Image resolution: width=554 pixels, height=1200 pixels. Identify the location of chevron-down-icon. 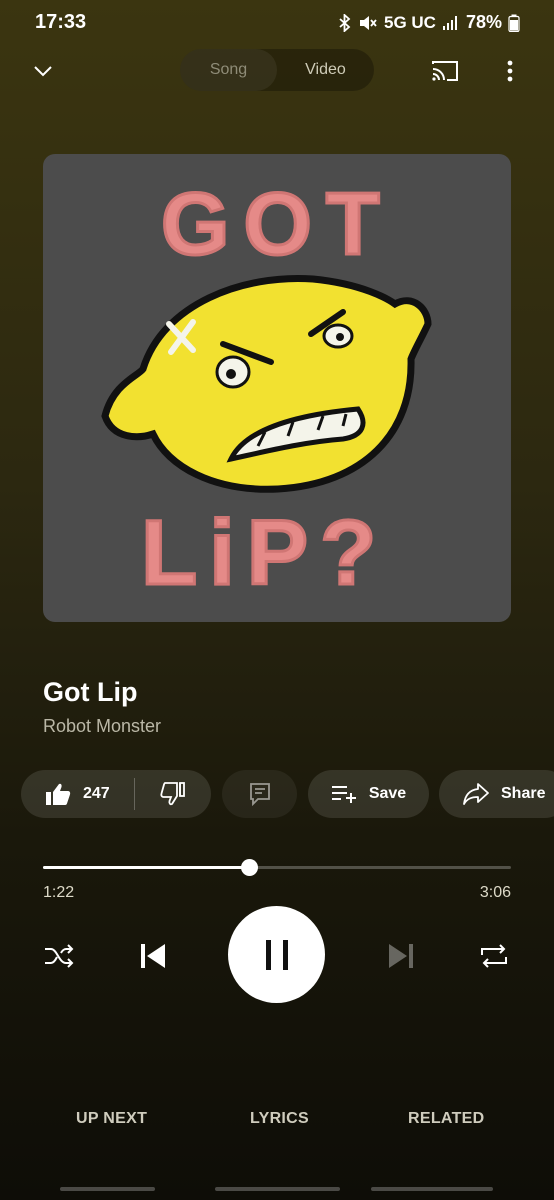
(43, 71).